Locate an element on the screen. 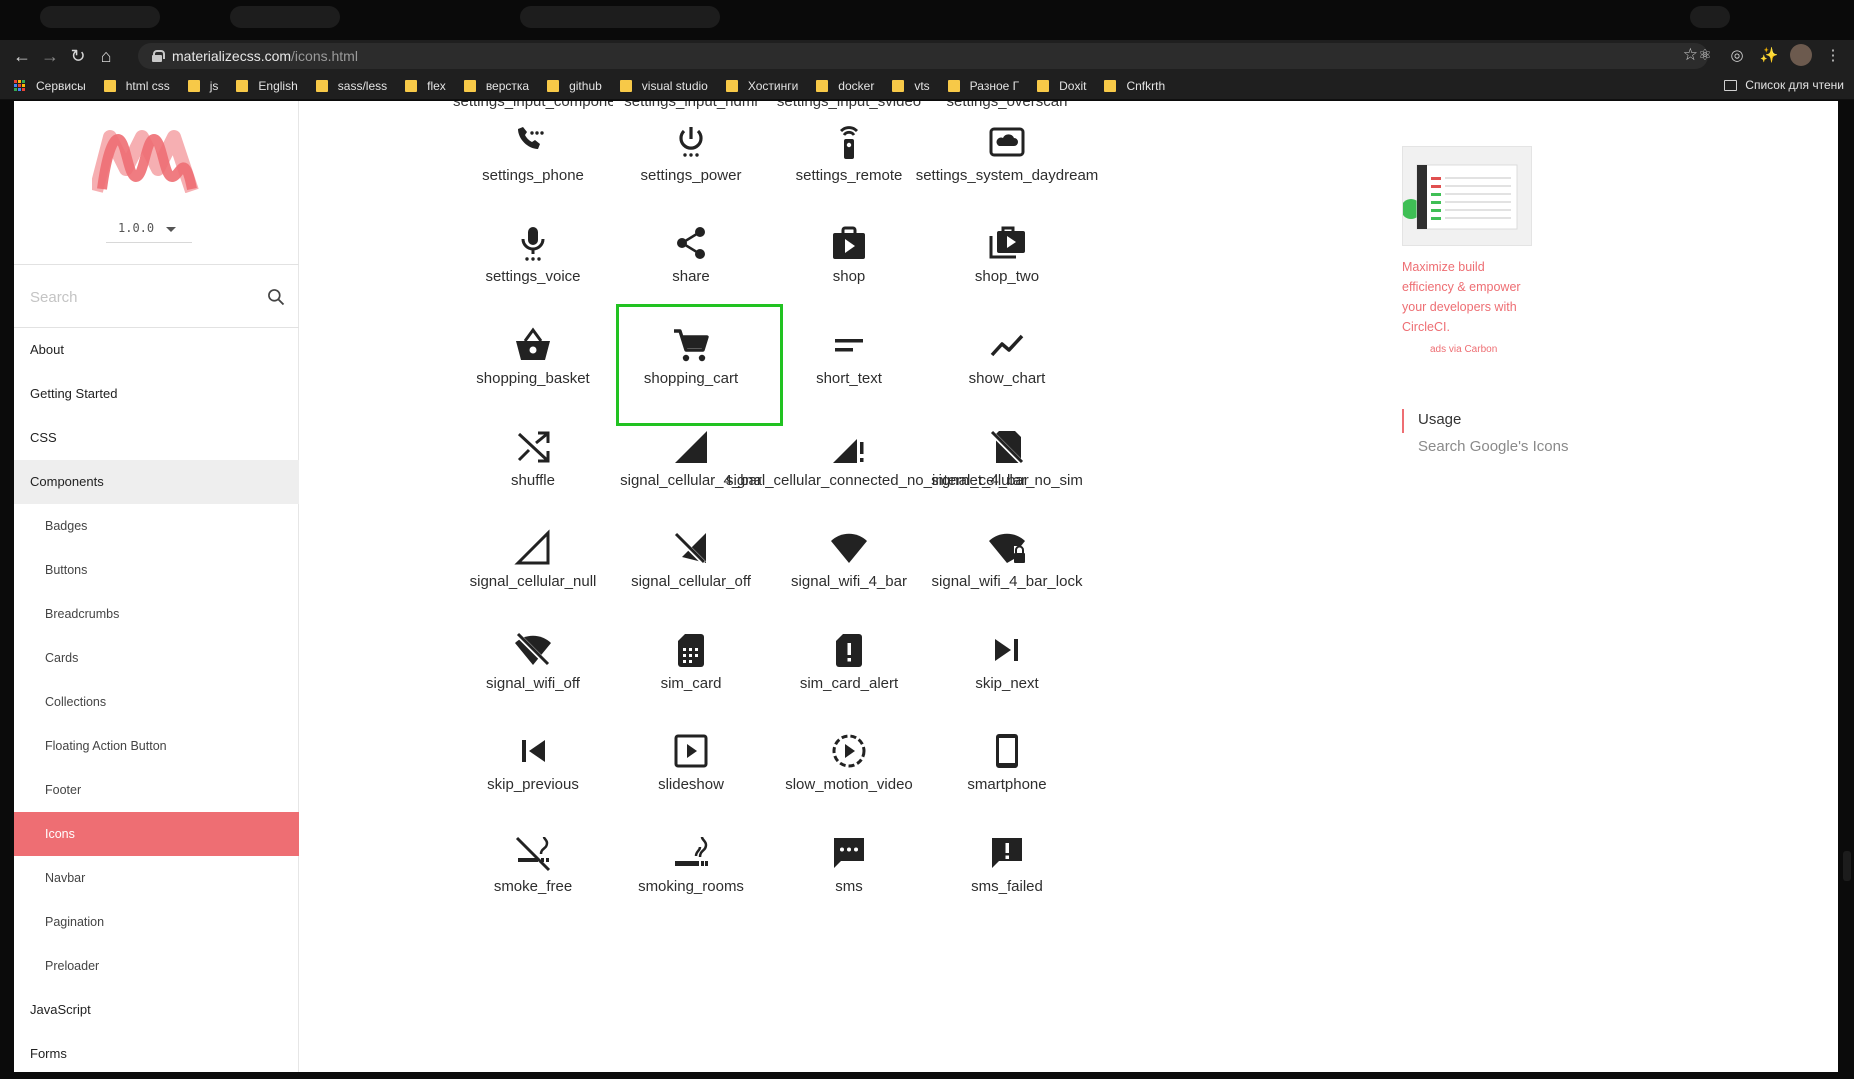 This screenshot has height=1079, width=1854. sidebar-item-javascript: JavaScript is located at coordinates (156, 1010).